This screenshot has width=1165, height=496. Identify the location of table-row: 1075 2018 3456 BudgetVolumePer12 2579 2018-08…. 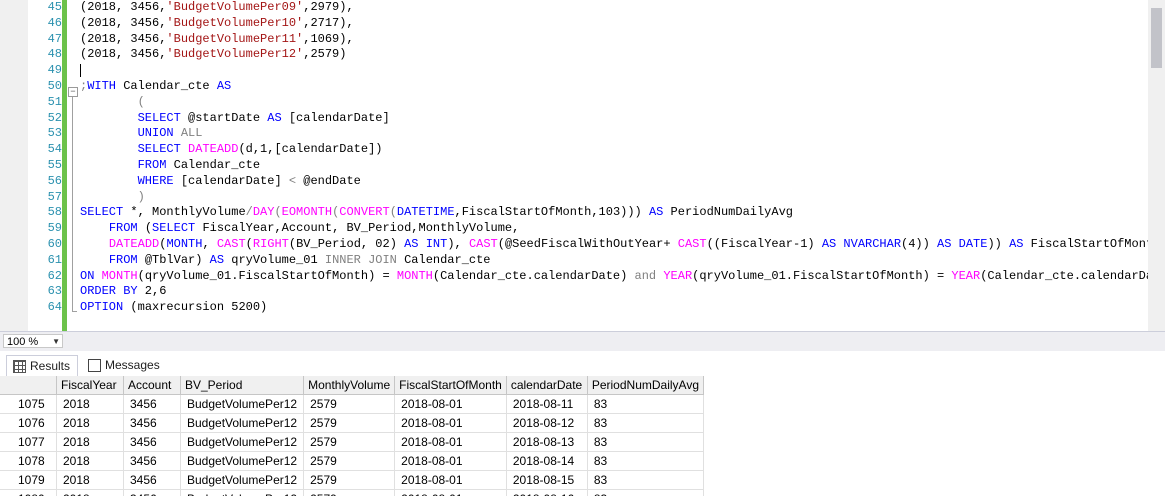
(352, 404).